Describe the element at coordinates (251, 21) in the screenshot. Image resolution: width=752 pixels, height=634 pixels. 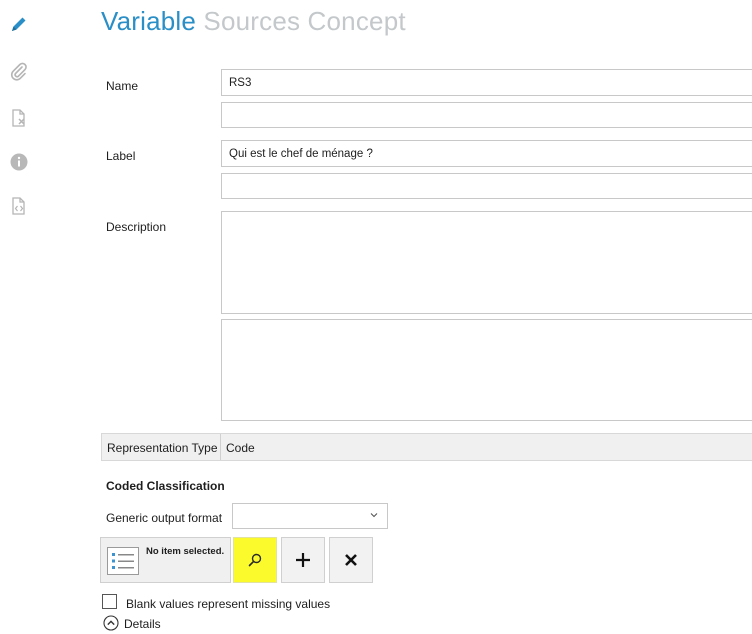
I see `tab-sources: Sources` at that location.